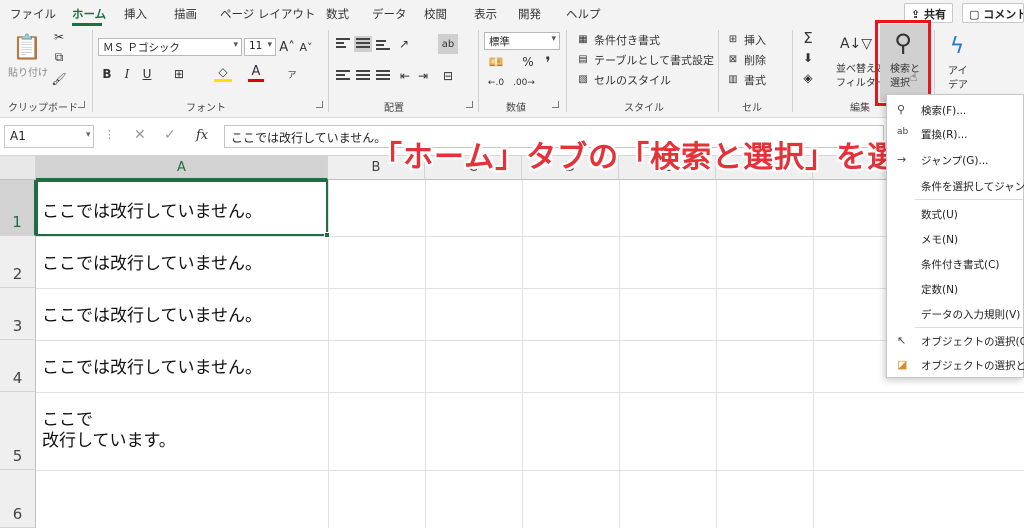  I want to click on tab-page-layout: ページ レイアウト, so click(267, 14).